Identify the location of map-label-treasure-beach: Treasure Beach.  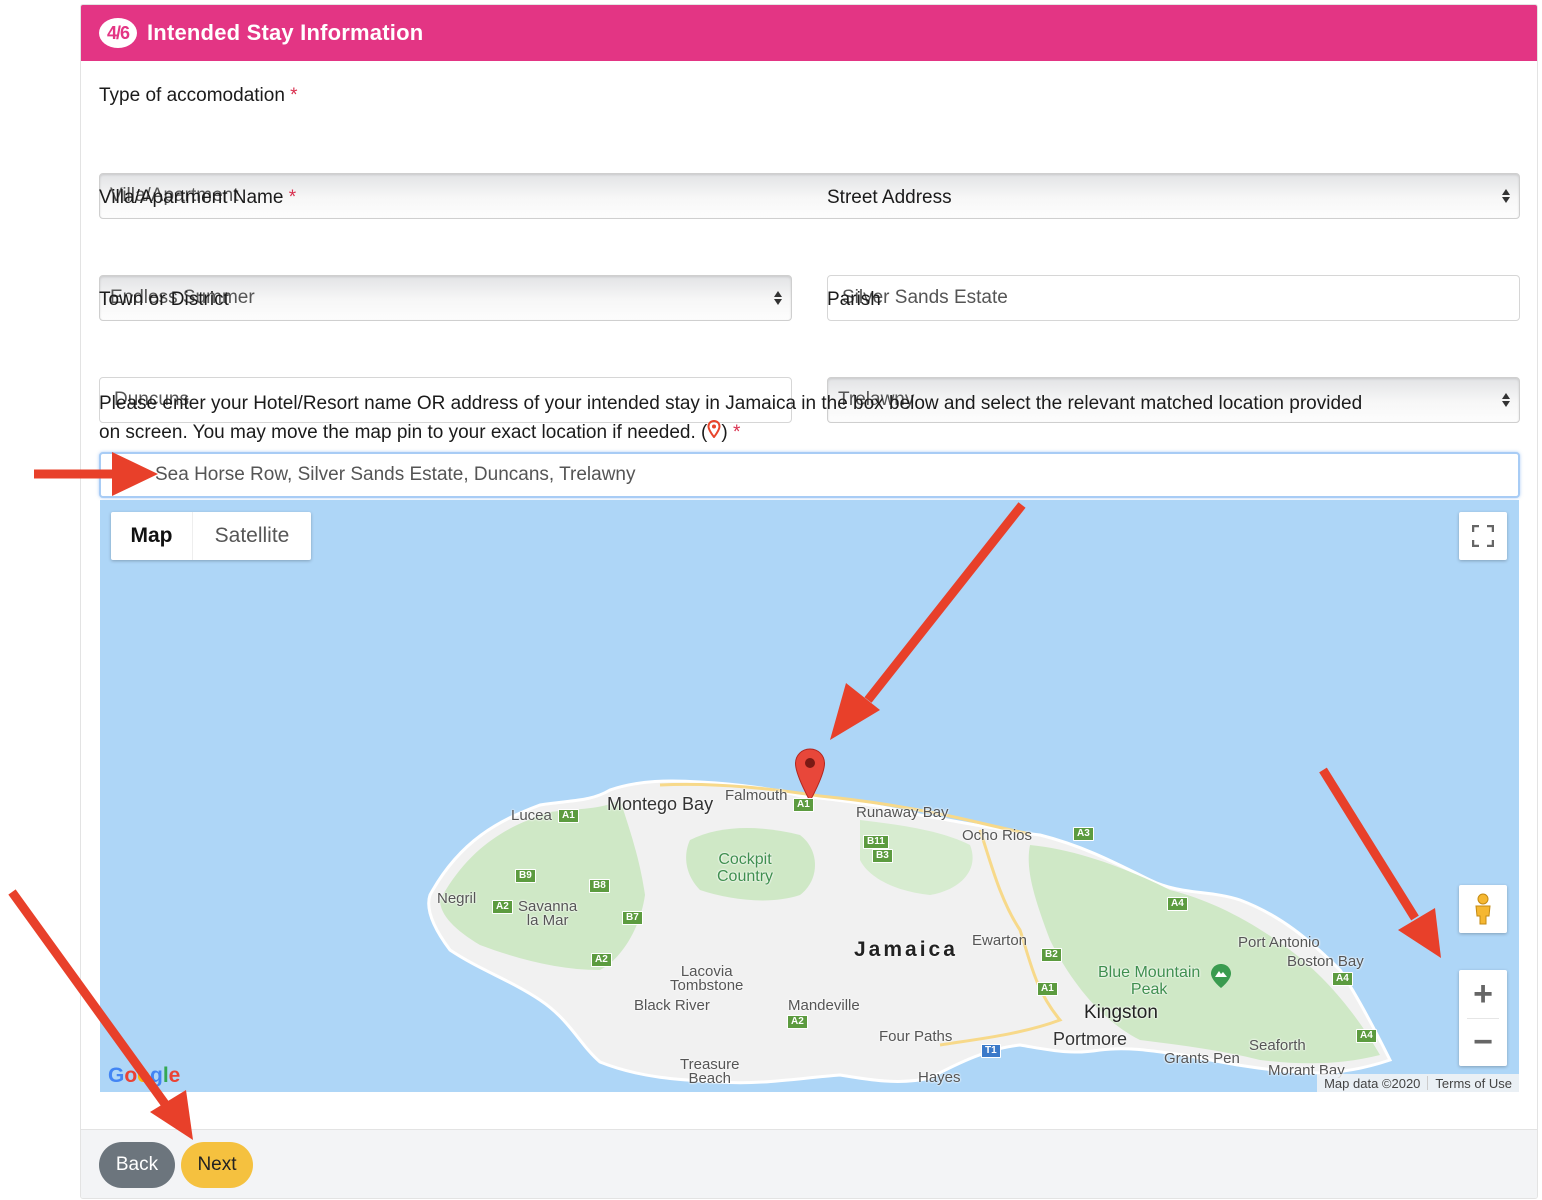
(710, 1071).